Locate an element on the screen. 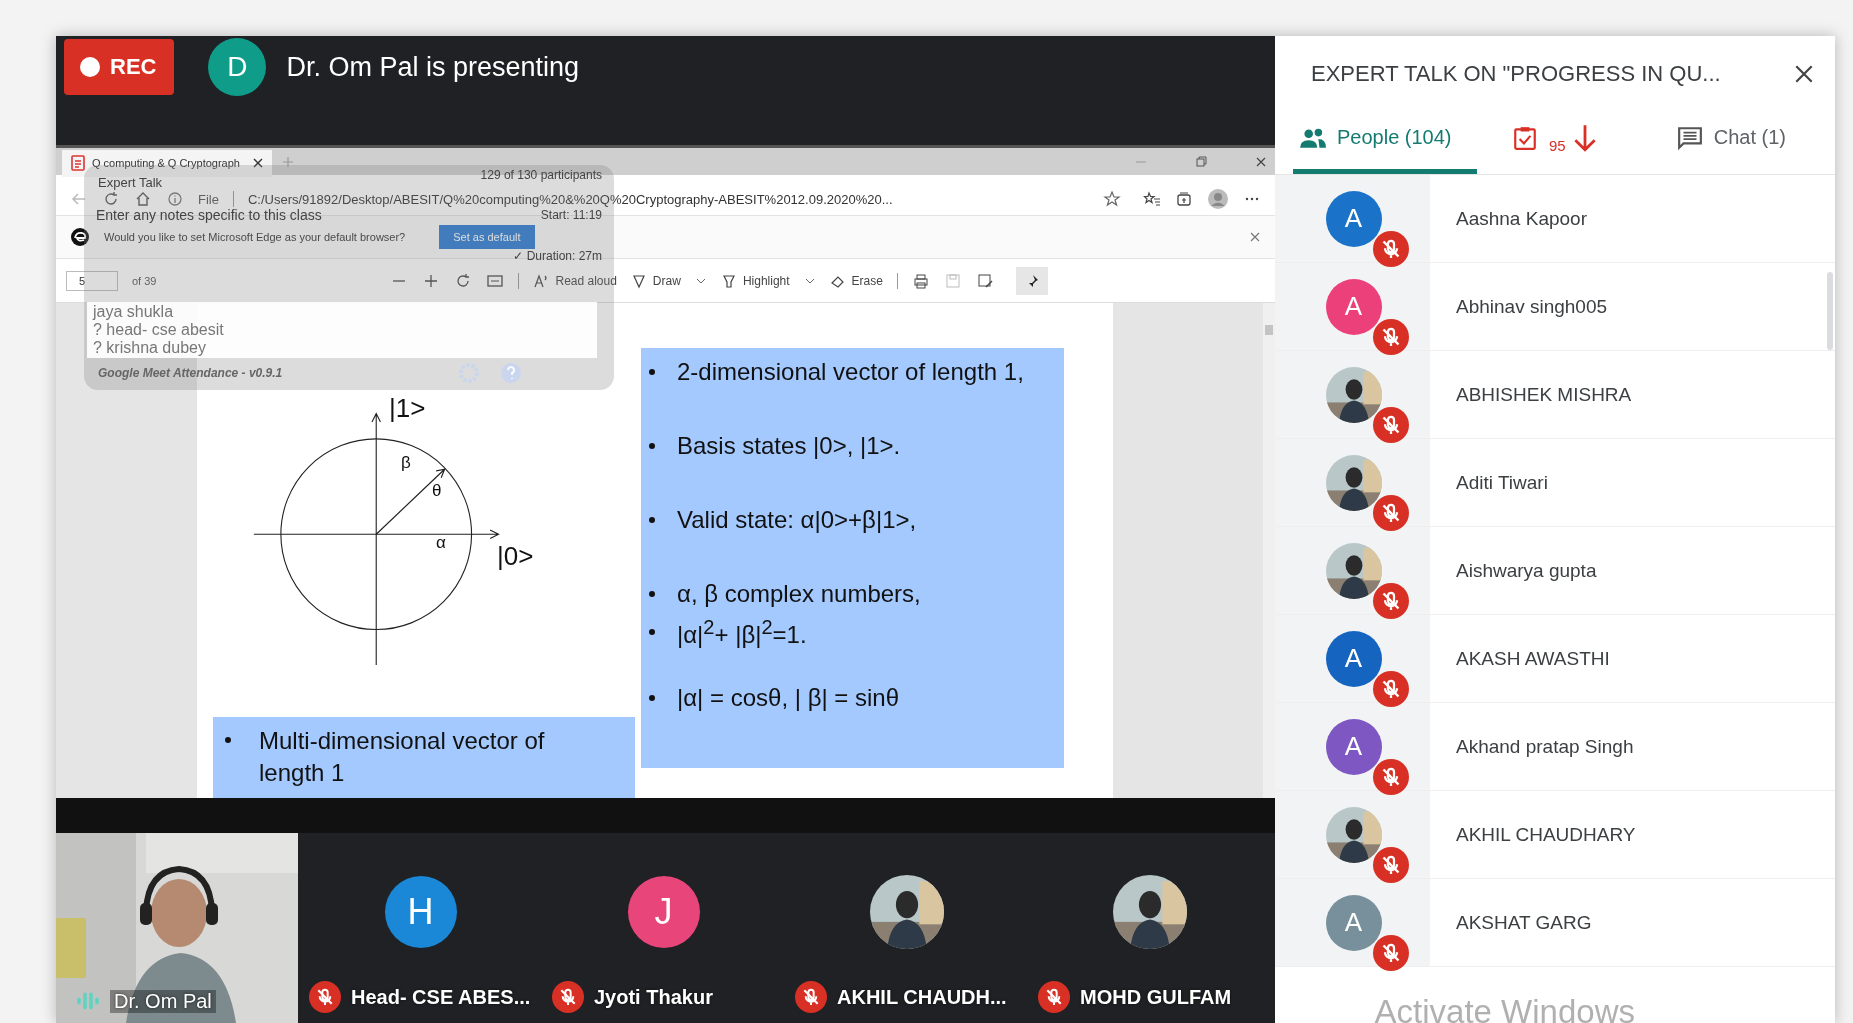  bullet-text: Valid state: α|0>+β|1>, is located at coordinates (797, 520).